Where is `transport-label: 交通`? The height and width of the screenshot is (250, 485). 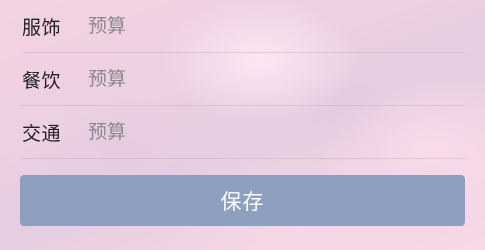 transport-label: 交通 is located at coordinates (42, 133).